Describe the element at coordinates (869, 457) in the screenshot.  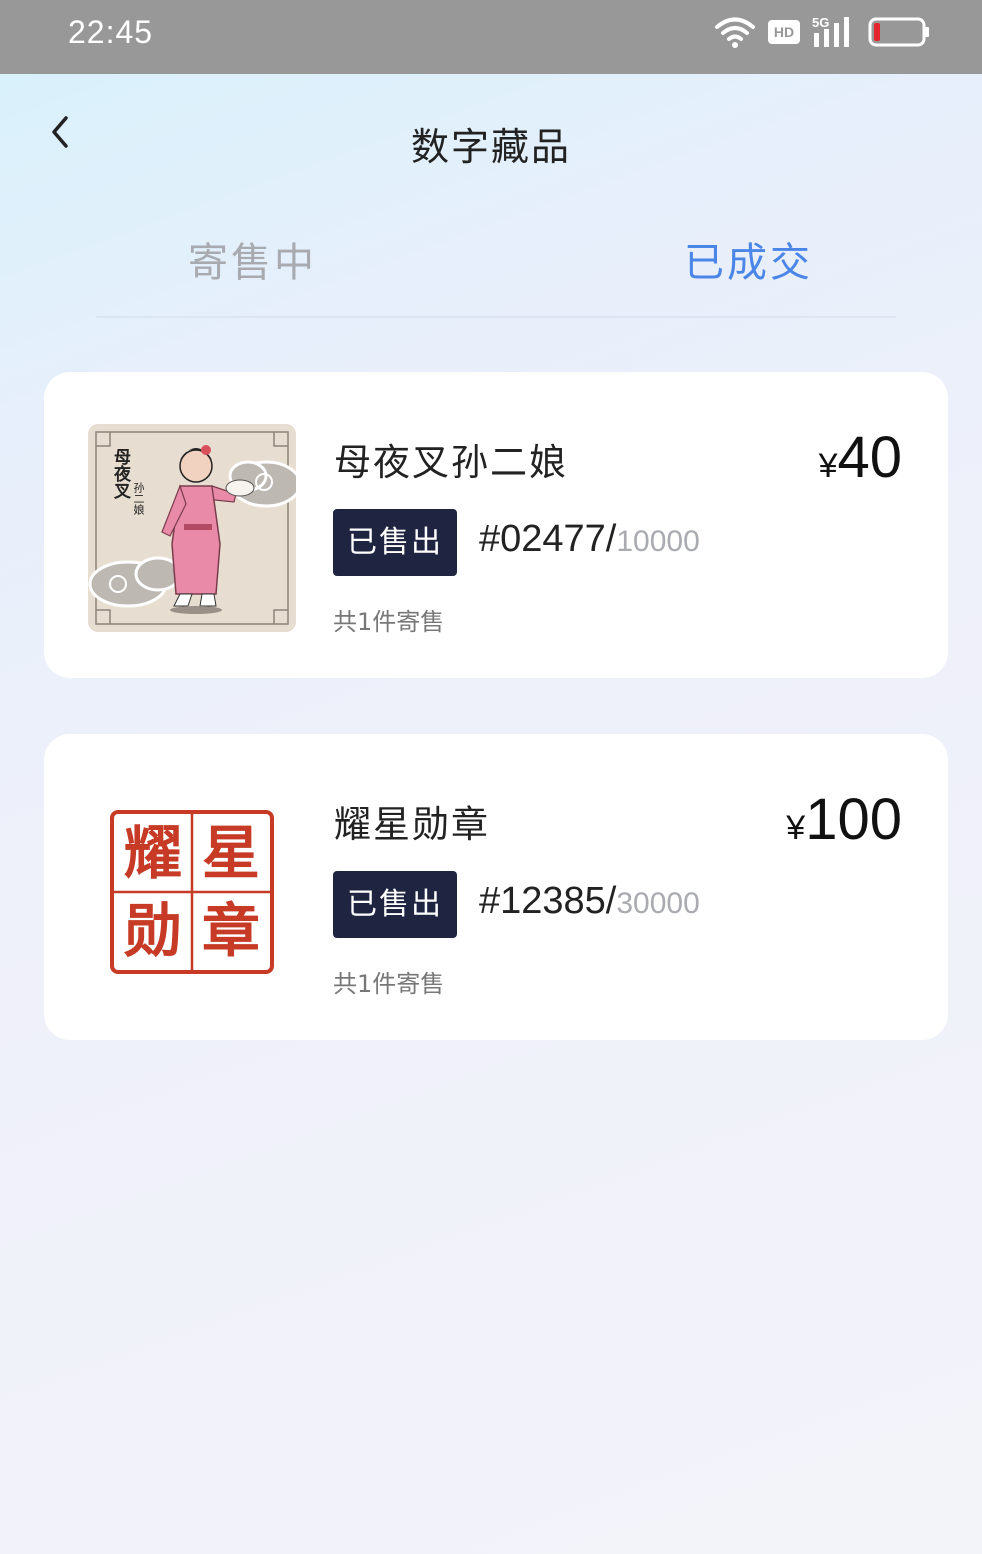
I see `price-value: 40` at that location.